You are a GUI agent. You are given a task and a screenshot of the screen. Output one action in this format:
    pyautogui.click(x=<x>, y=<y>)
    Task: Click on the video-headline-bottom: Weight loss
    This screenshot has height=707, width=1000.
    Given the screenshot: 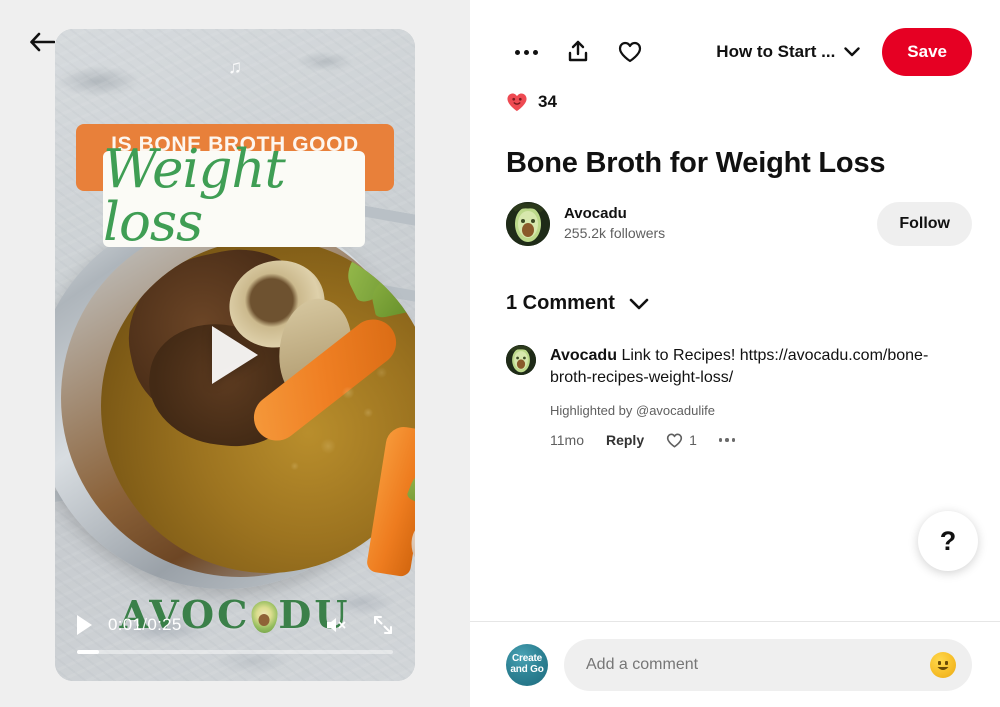 What is the action you would take?
    pyautogui.click(x=194, y=196)
    